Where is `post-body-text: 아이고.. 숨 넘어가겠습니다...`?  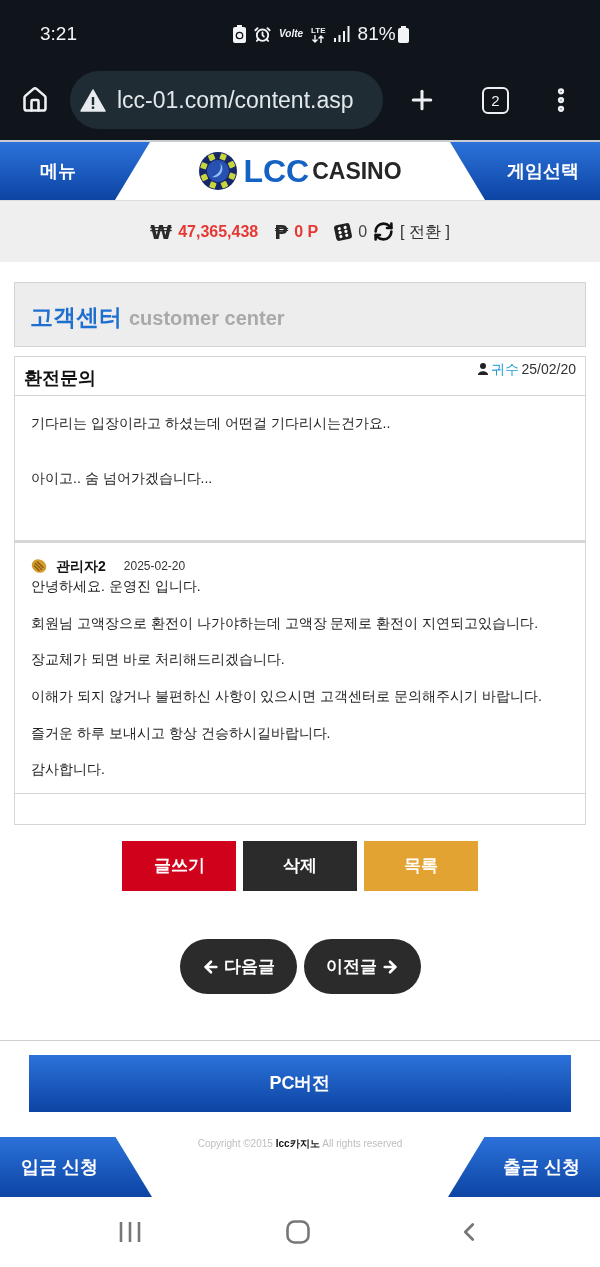
post-body-text: 아이고.. 숨 넘어가겠습니다... is located at coordinates (122, 478).